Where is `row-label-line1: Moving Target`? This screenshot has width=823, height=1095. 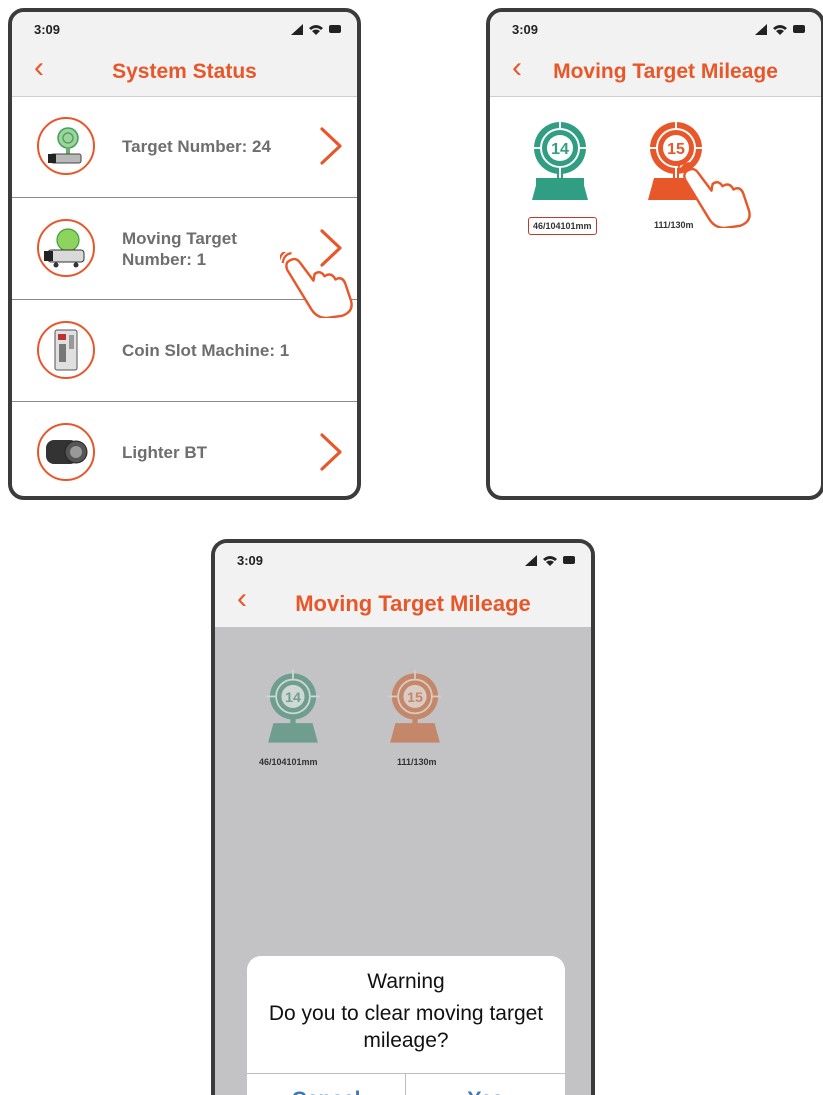 row-label-line1: Moving Target is located at coordinates (179, 238).